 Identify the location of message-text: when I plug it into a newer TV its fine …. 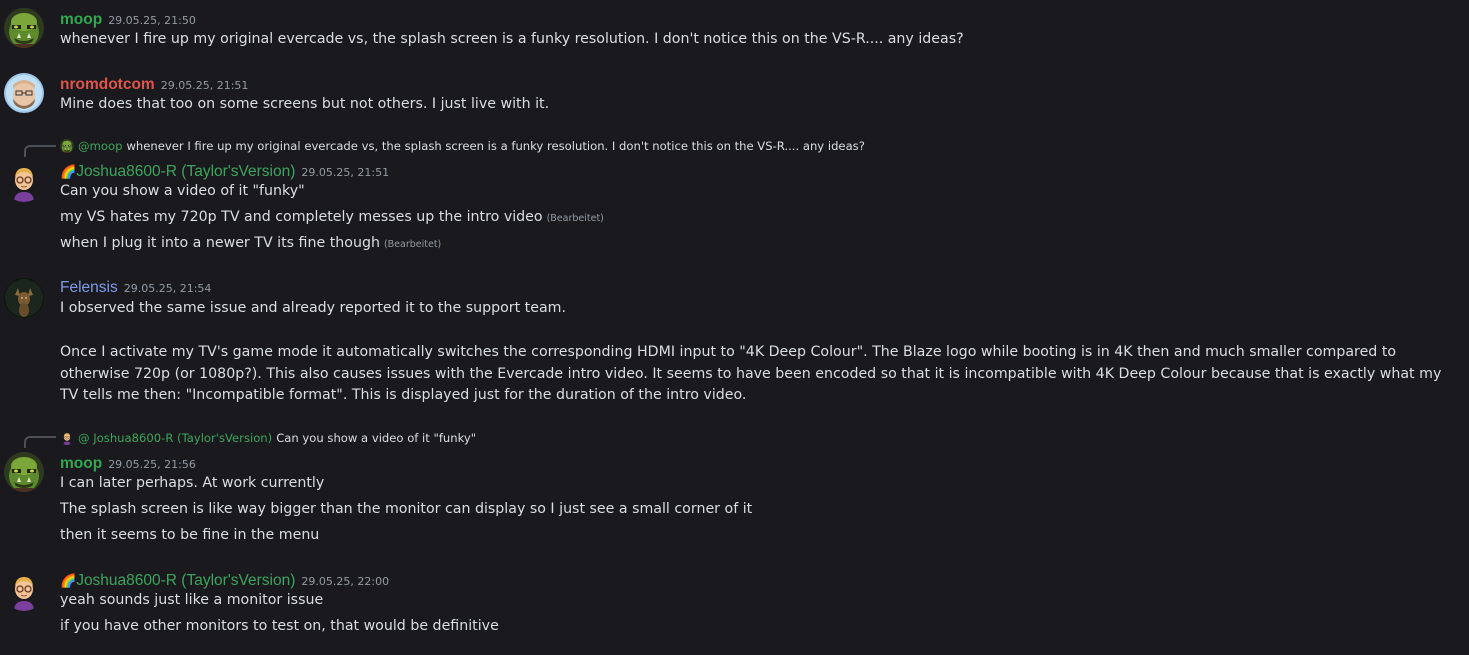
(220, 243).